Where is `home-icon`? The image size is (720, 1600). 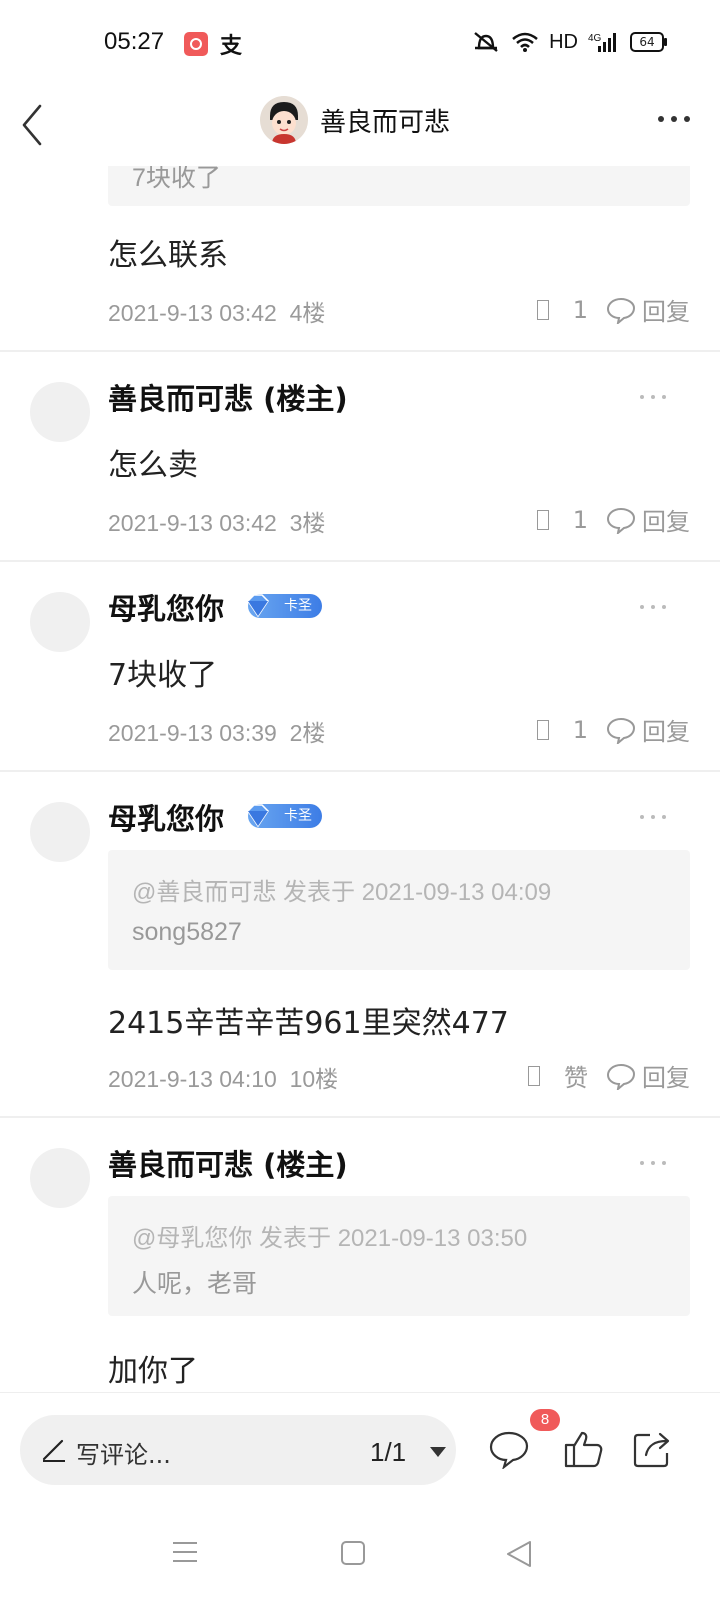
home-icon is located at coordinates (353, 1553).